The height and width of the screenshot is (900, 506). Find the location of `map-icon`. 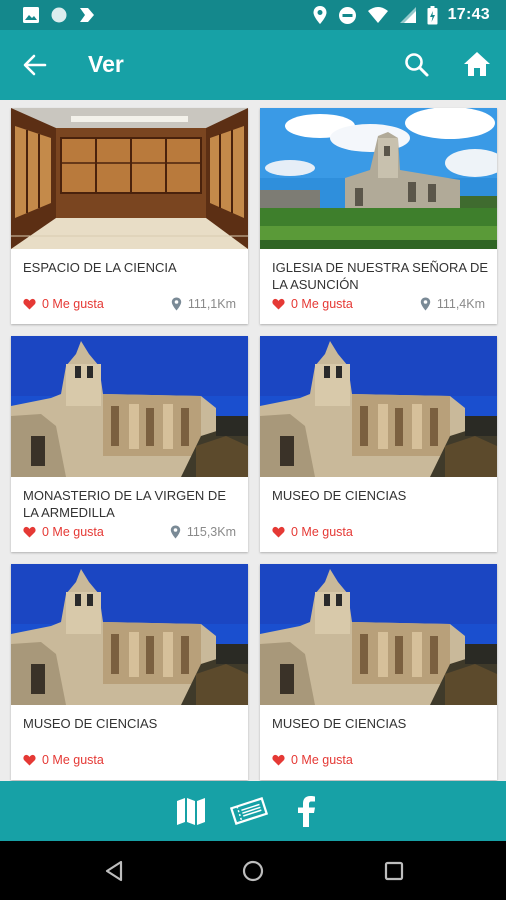

map-icon is located at coordinates (191, 811).